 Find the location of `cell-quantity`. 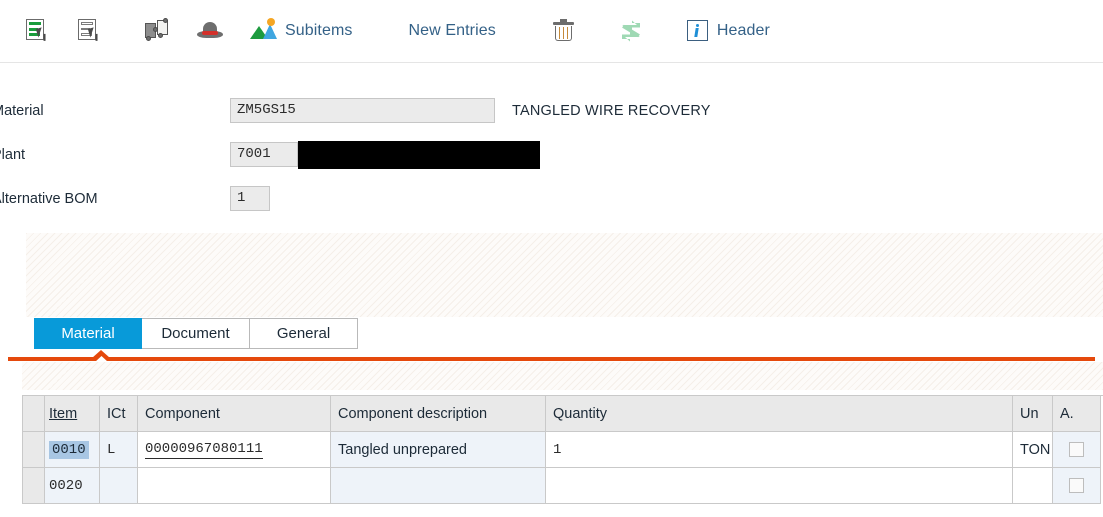

cell-quantity is located at coordinates (779, 486).